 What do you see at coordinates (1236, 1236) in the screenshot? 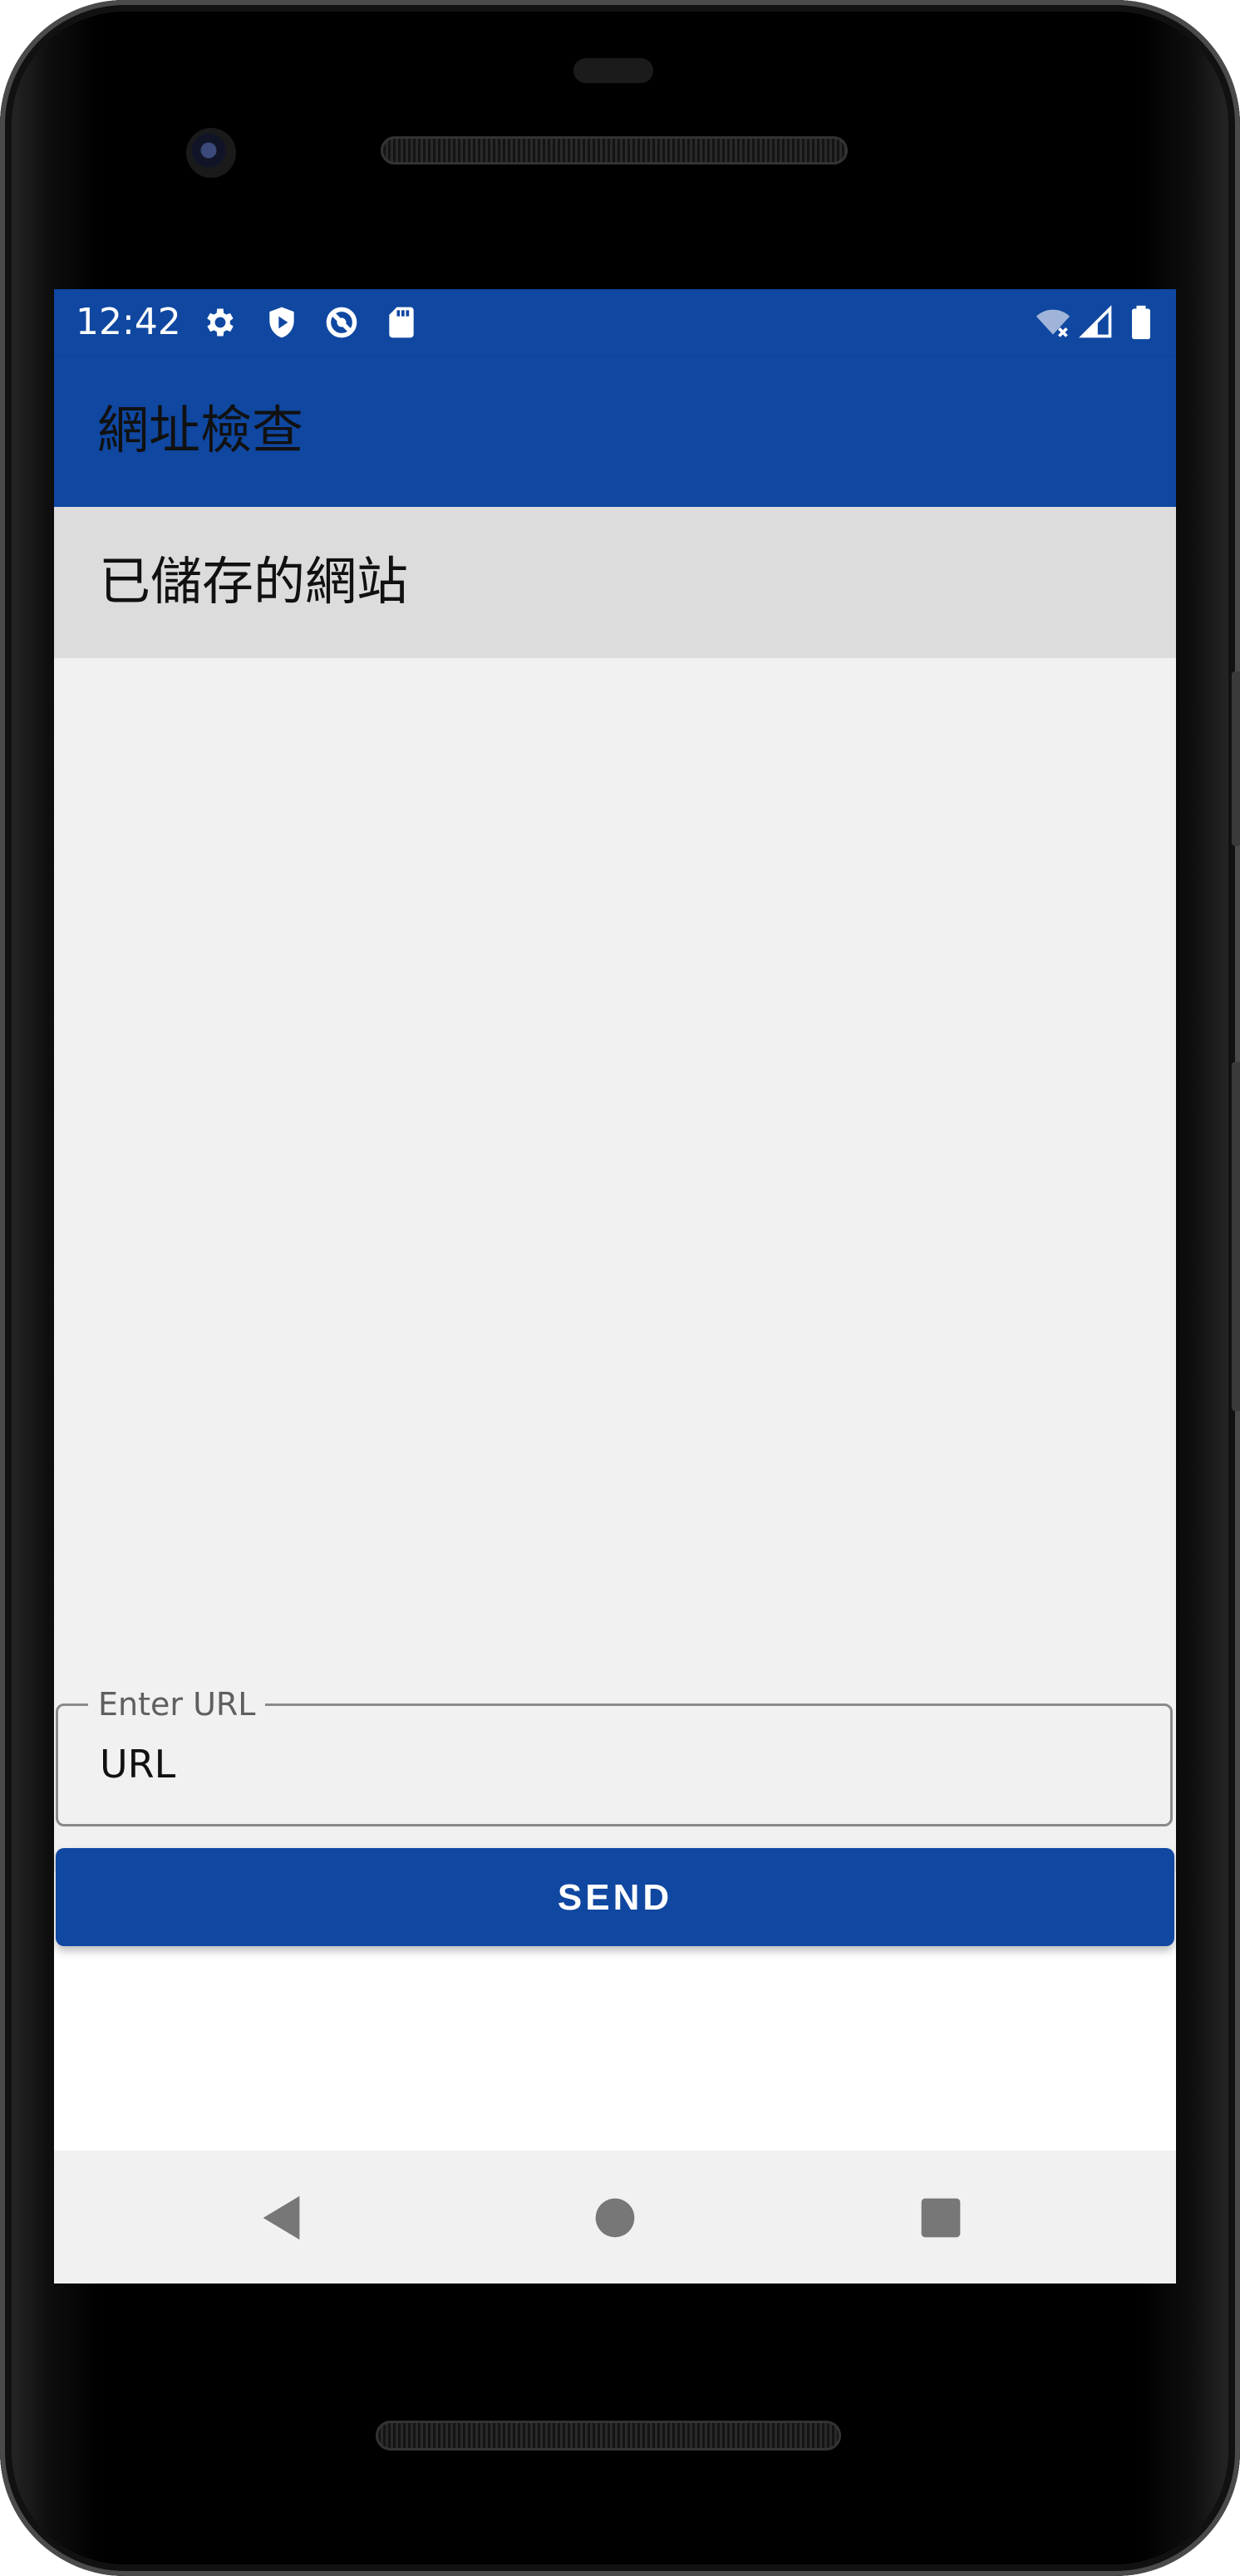
I see `volume-button` at bounding box center [1236, 1236].